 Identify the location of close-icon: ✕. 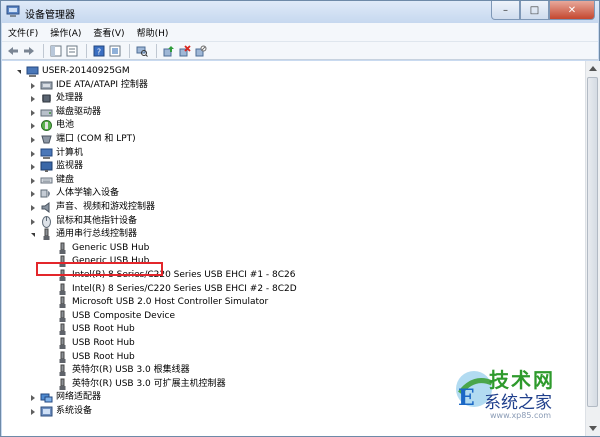
(572, 10).